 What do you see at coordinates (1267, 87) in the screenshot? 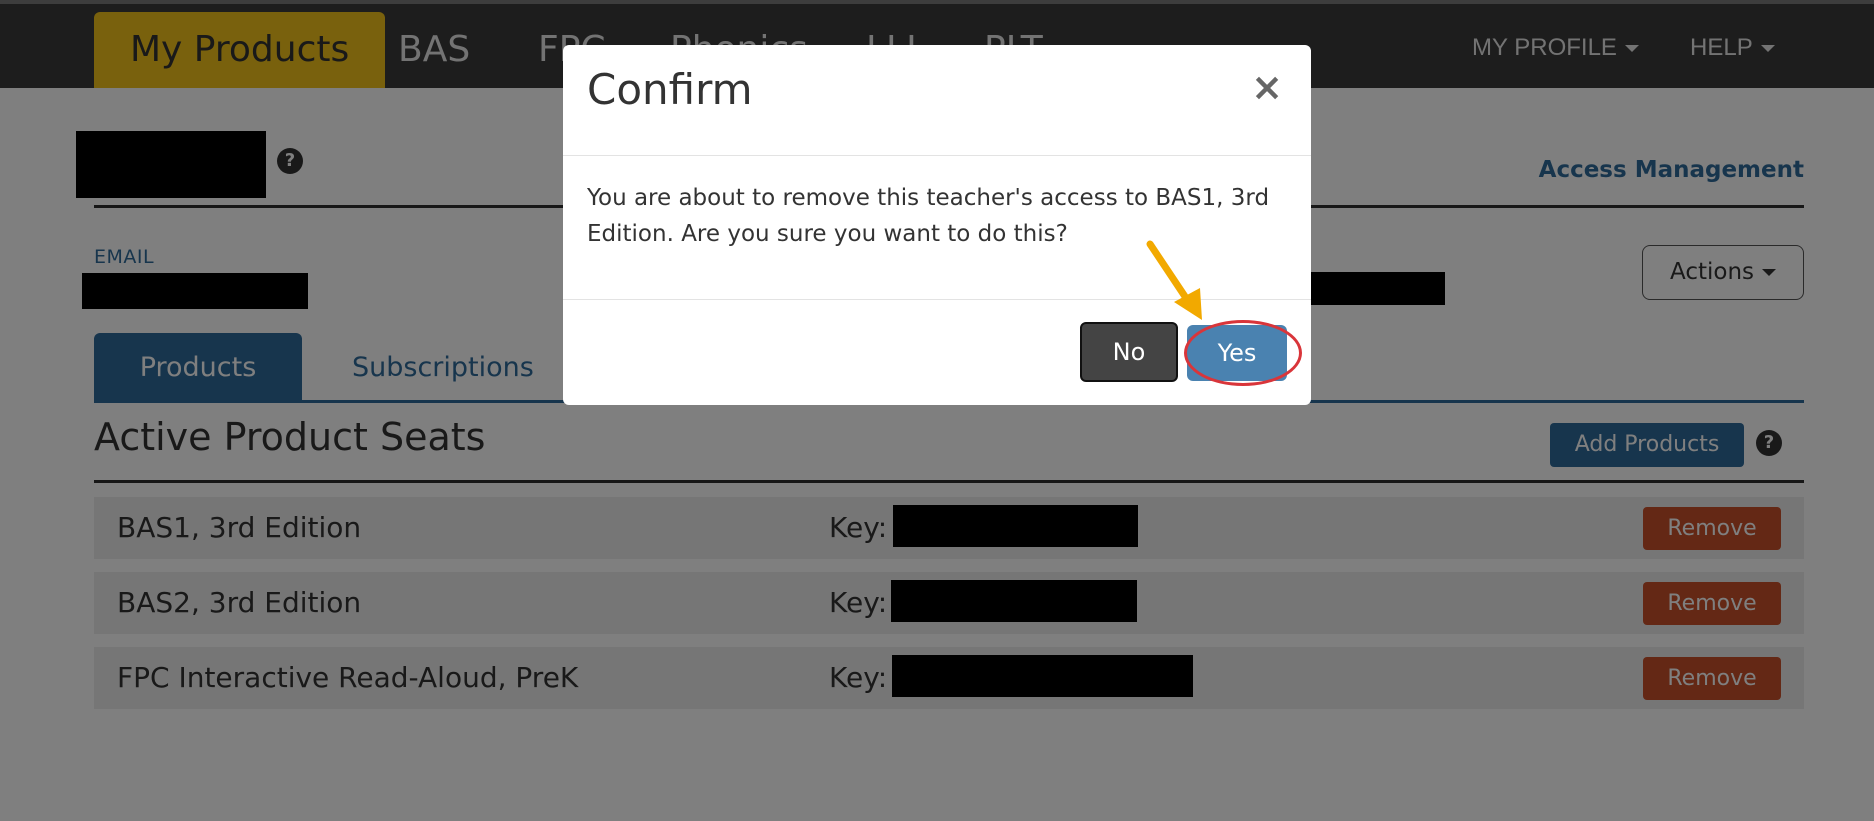
I see `close-icon: ×` at bounding box center [1267, 87].